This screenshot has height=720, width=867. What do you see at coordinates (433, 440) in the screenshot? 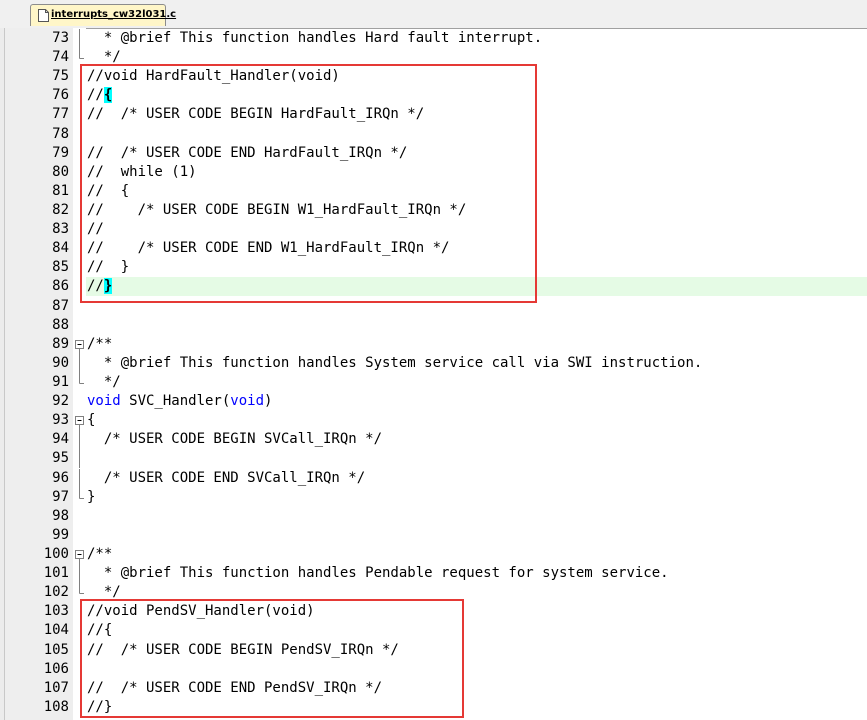
I see `code-line: 94 /* USER CODE BEGIN SVCall_IRQn */` at bounding box center [433, 440].